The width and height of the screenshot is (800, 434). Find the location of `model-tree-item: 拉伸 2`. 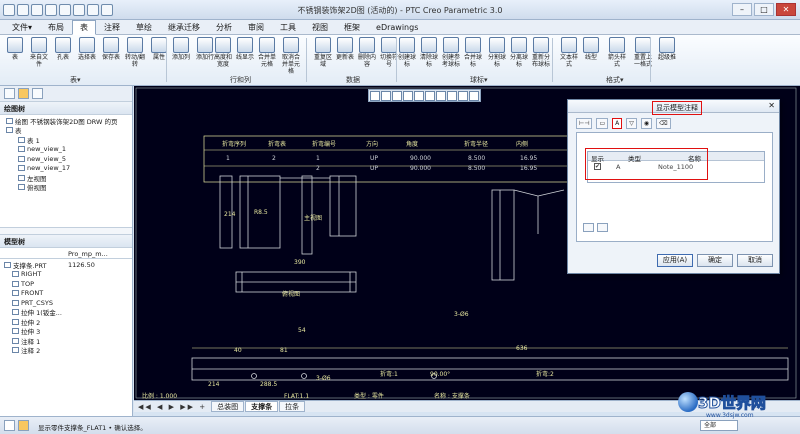

model-tree-item: 拉伸 2 is located at coordinates (66, 322).